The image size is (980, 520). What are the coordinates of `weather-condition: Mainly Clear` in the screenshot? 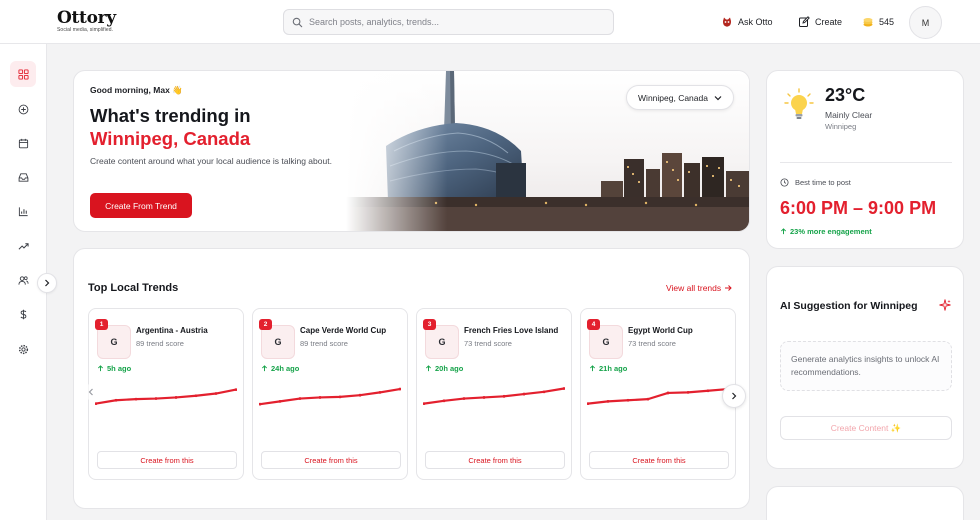 It's located at (849, 115).